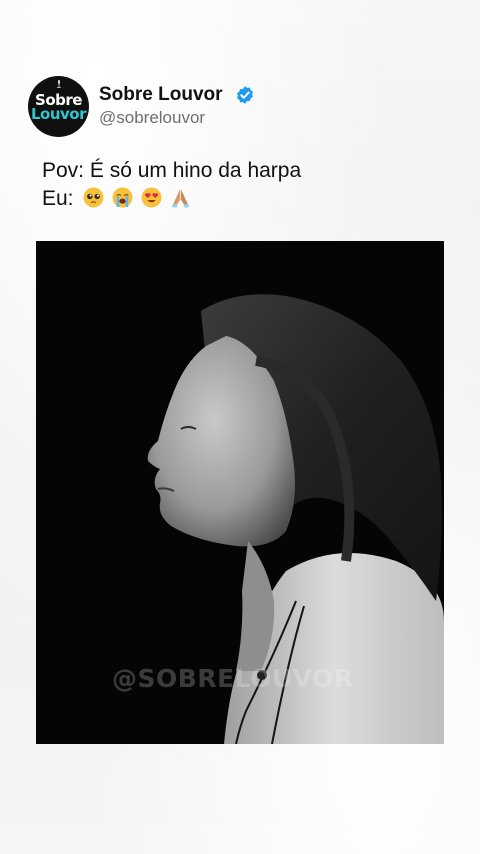  What do you see at coordinates (245, 95) in the screenshot?
I see `verified-badge-icon` at bounding box center [245, 95].